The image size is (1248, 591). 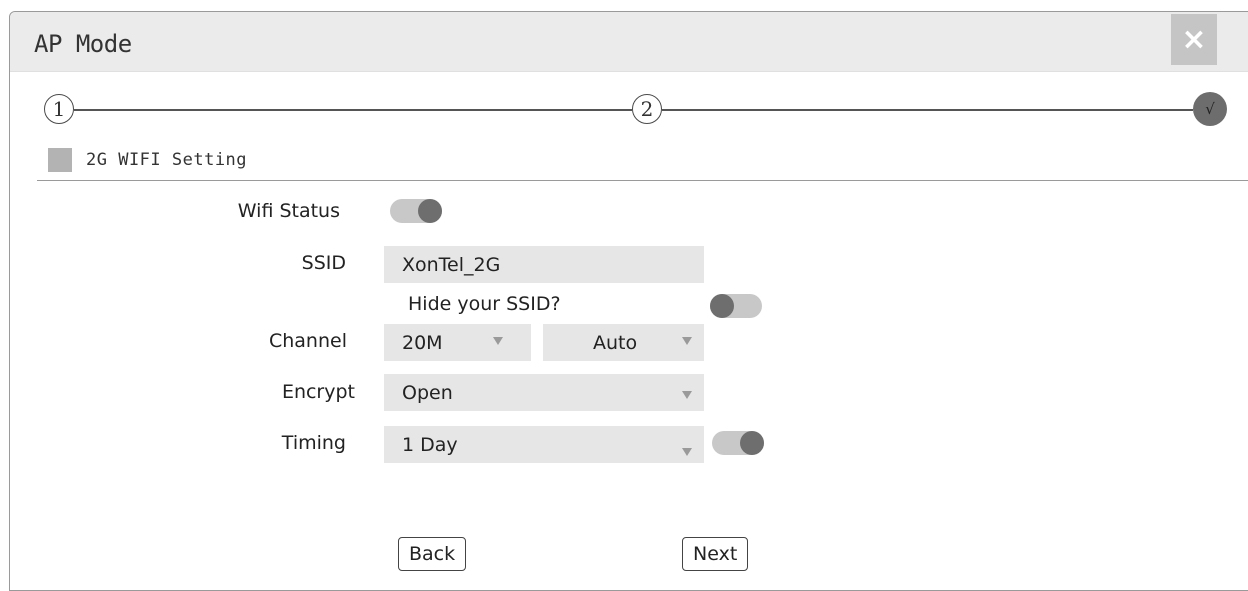 I want to click on close-icon: ×, so click(x=1194, y=39).